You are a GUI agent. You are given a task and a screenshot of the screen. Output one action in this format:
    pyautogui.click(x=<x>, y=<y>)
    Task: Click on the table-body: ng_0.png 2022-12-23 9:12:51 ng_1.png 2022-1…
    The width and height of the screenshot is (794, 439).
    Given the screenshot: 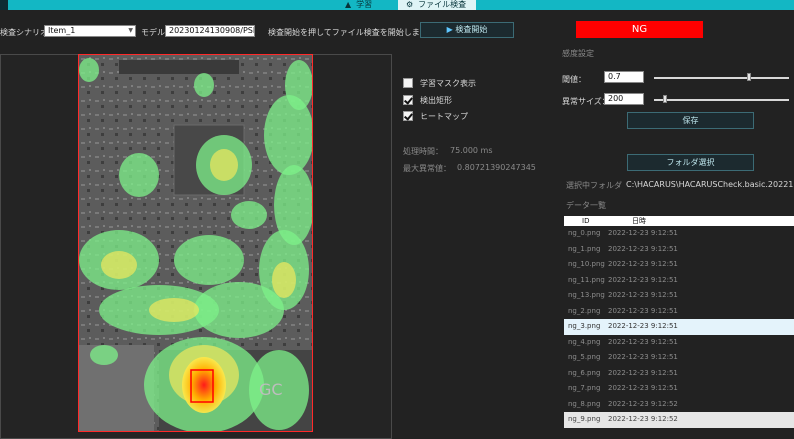 What is the action you would take?
    pyautogui.click(x=679, y=327)
    